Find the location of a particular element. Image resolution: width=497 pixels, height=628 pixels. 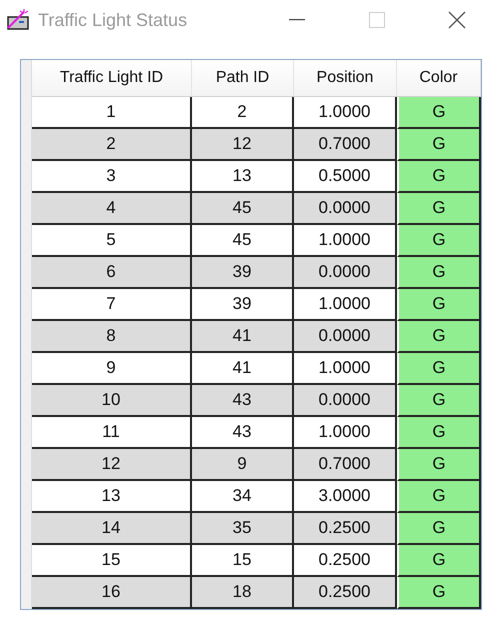

window-title: Traffic Light Status is located at coordinates (113, 20).